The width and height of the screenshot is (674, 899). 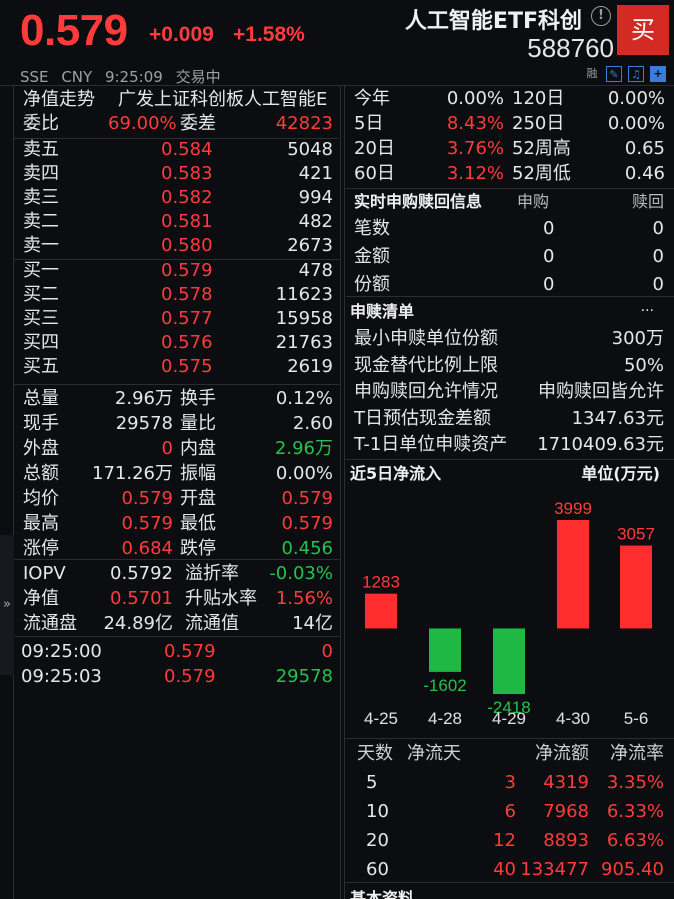 What do you see at coordinates (198, 398) in the screenshot?
I see `stat-label: 换手` at bounding box center [198, 398].